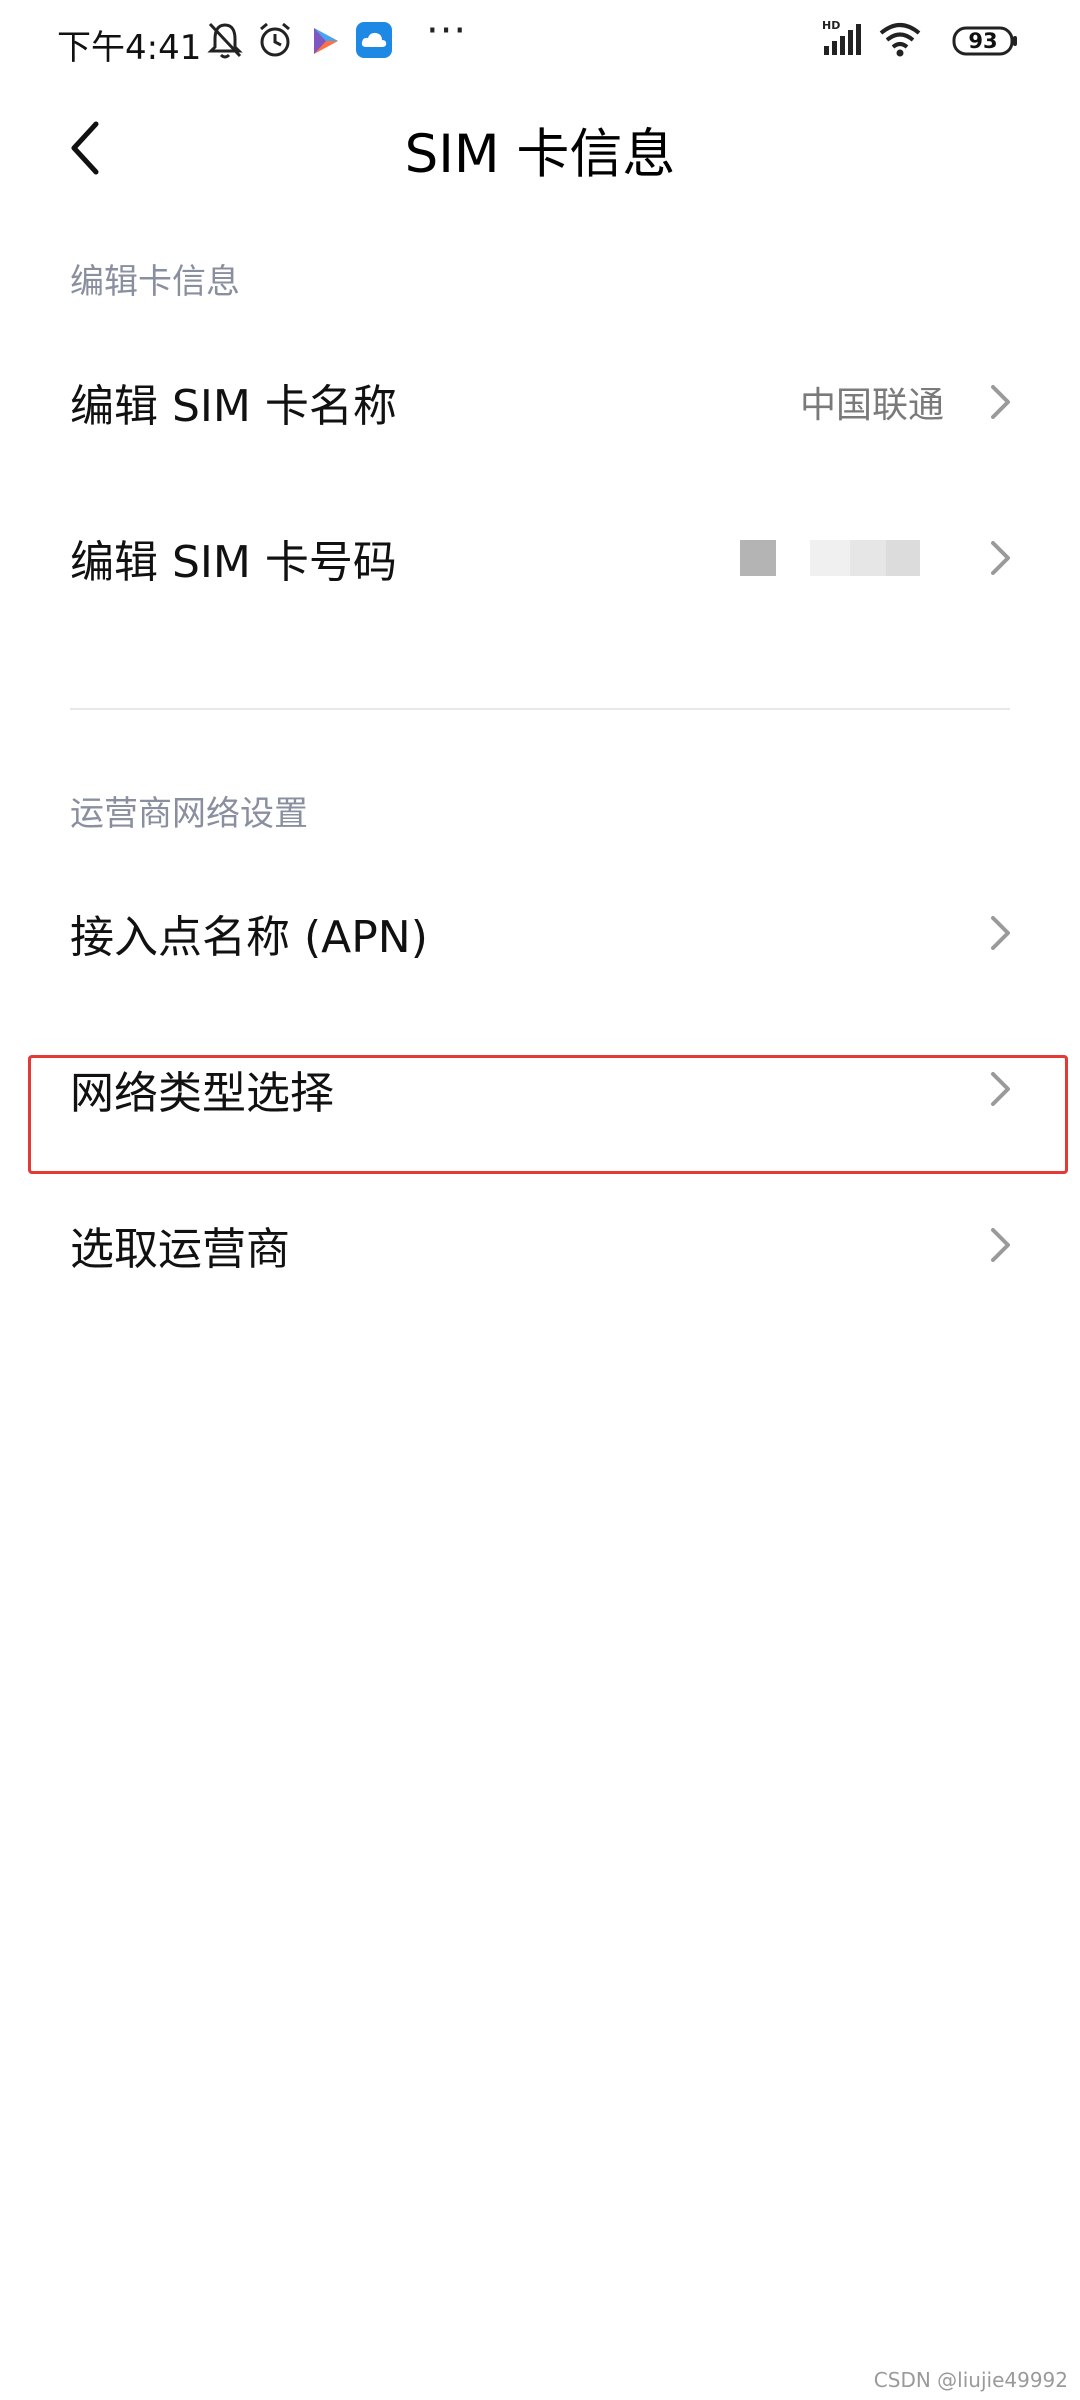  Describe the element at coordinates (374, 40) in the screenshot. I see `cloud-icon` at that location.